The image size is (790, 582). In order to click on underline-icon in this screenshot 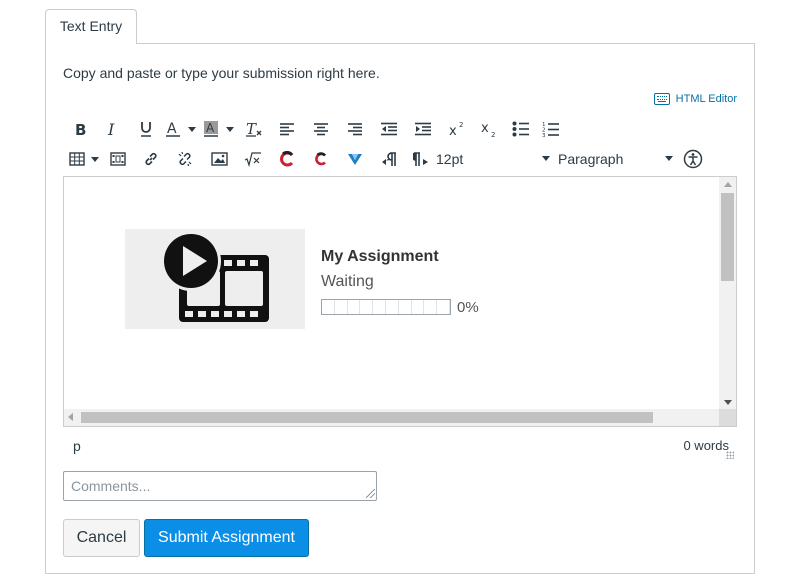, I will do `click(146, 129)`.